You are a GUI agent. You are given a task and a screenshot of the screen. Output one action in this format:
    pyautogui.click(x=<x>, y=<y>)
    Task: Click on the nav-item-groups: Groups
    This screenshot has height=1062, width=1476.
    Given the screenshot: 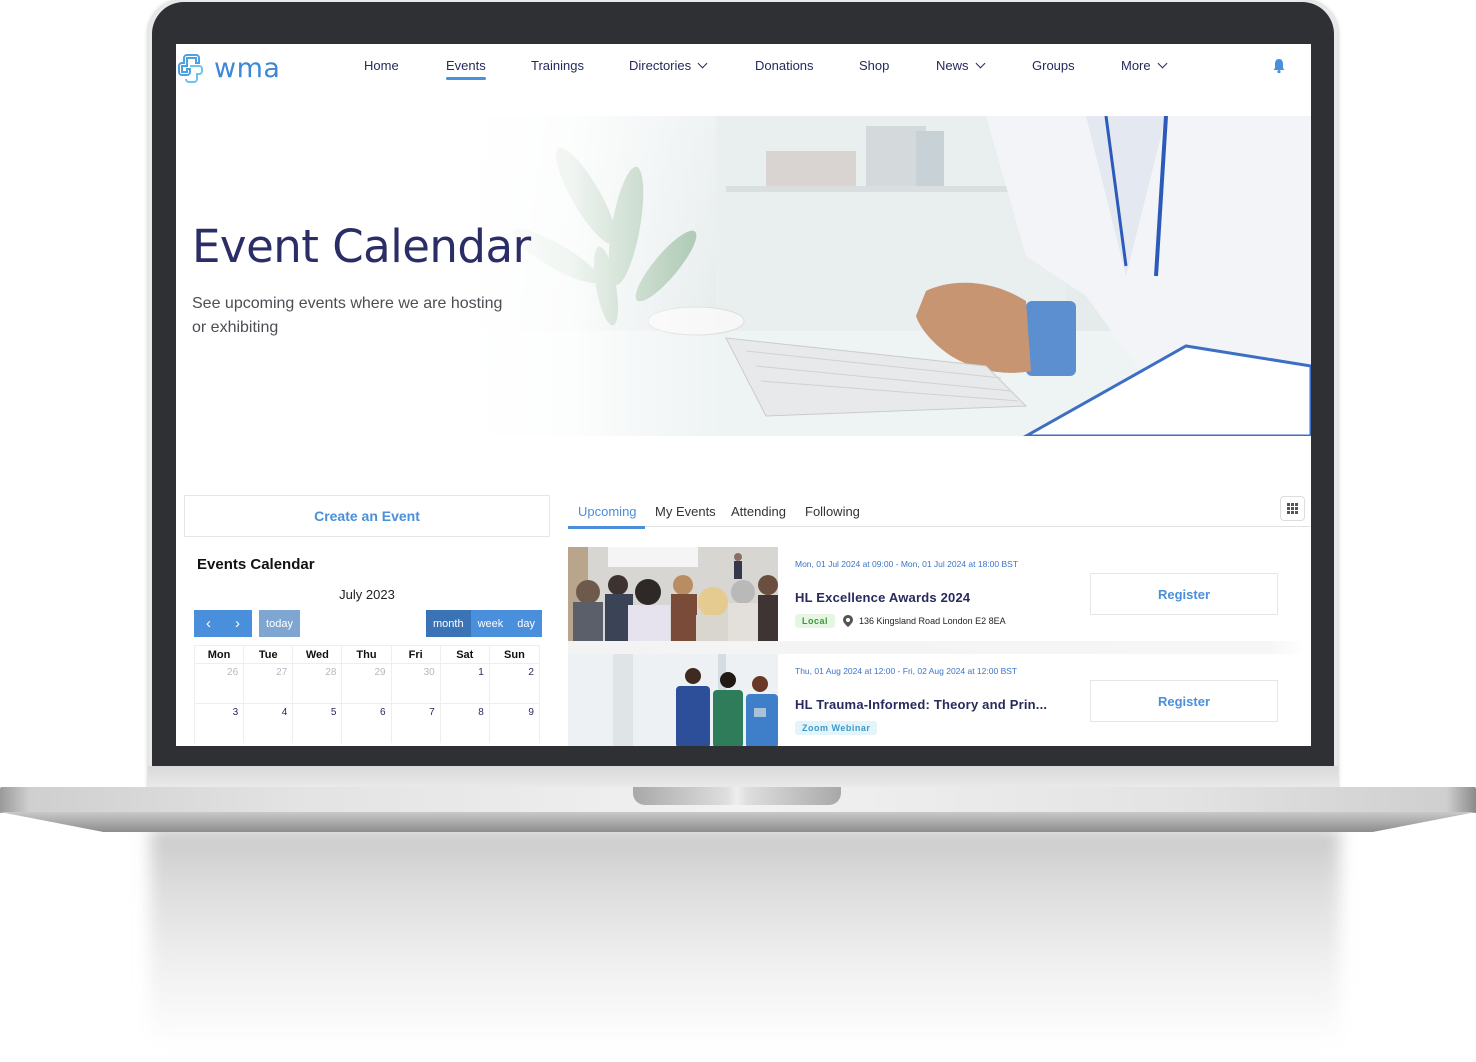 What is the action you would take?
    pyautogui.click(x=1053, y=65)
    